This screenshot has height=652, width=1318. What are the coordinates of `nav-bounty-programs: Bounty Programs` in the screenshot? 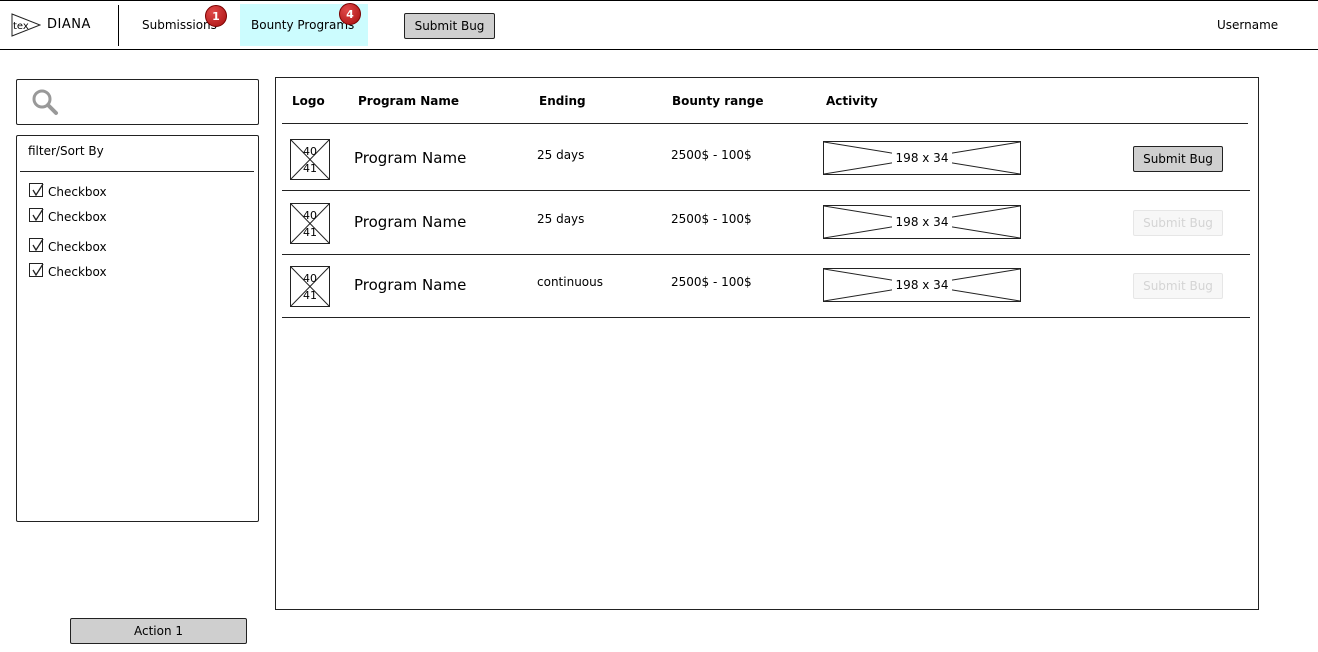 It's located at (302, 25).